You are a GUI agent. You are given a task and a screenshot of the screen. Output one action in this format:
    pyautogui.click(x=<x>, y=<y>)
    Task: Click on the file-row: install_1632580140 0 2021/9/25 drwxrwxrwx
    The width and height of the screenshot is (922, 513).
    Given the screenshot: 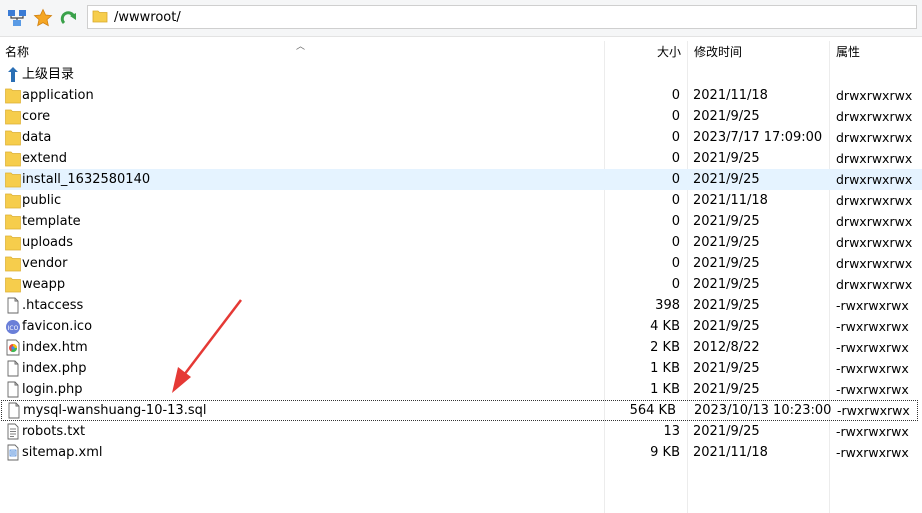 What is the action you would take?
    pyautogui.click(x=461, y=179)
    